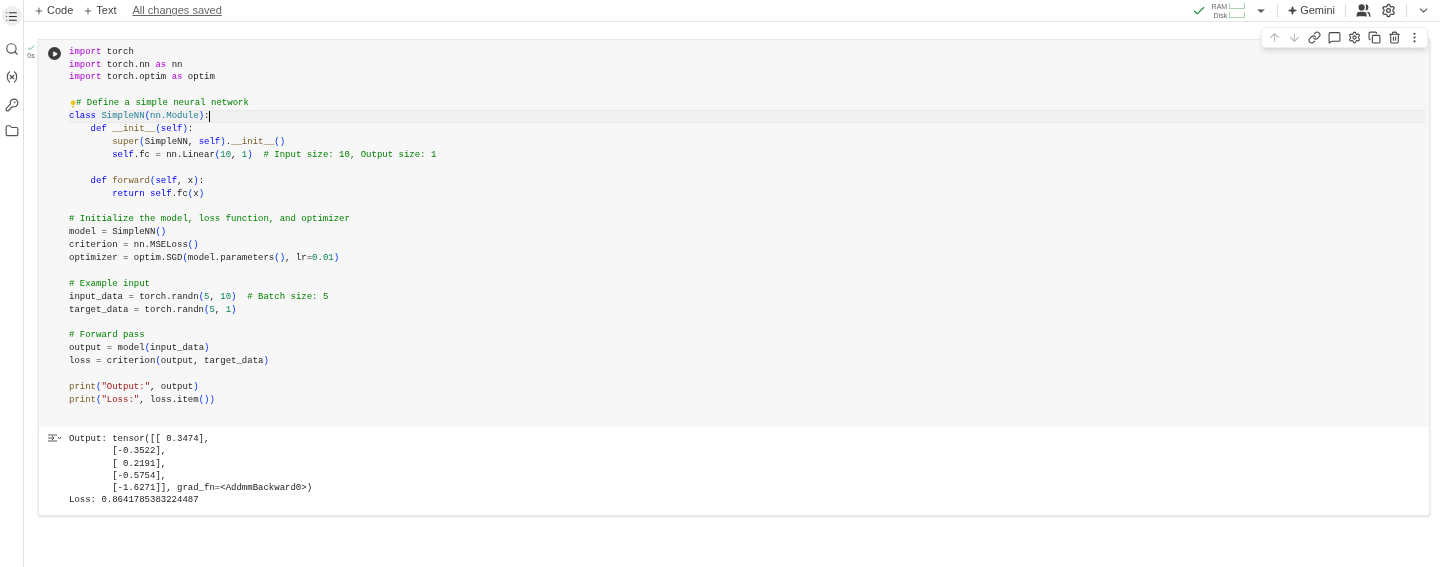 Image resolution: width=1440 pixels, height=567 pixels. Describe the element at coordinates (118, 233) in the screenshot. I see `code-line: model = SimpleNN()` at that location.